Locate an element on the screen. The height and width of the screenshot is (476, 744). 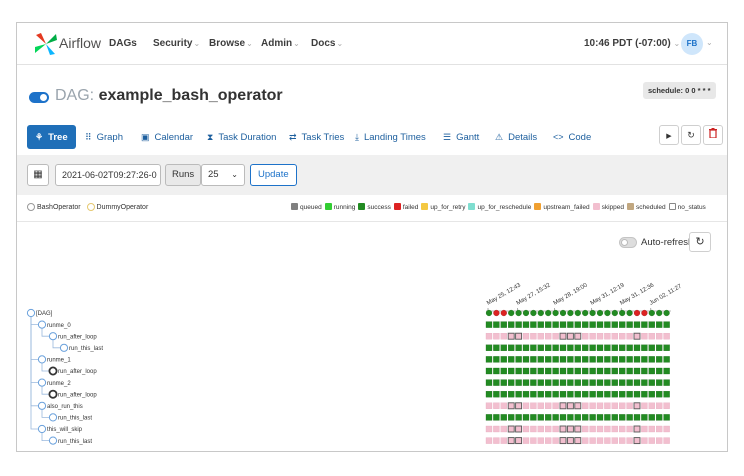
brand-name: Airflow is located at coordinates (80, 43).